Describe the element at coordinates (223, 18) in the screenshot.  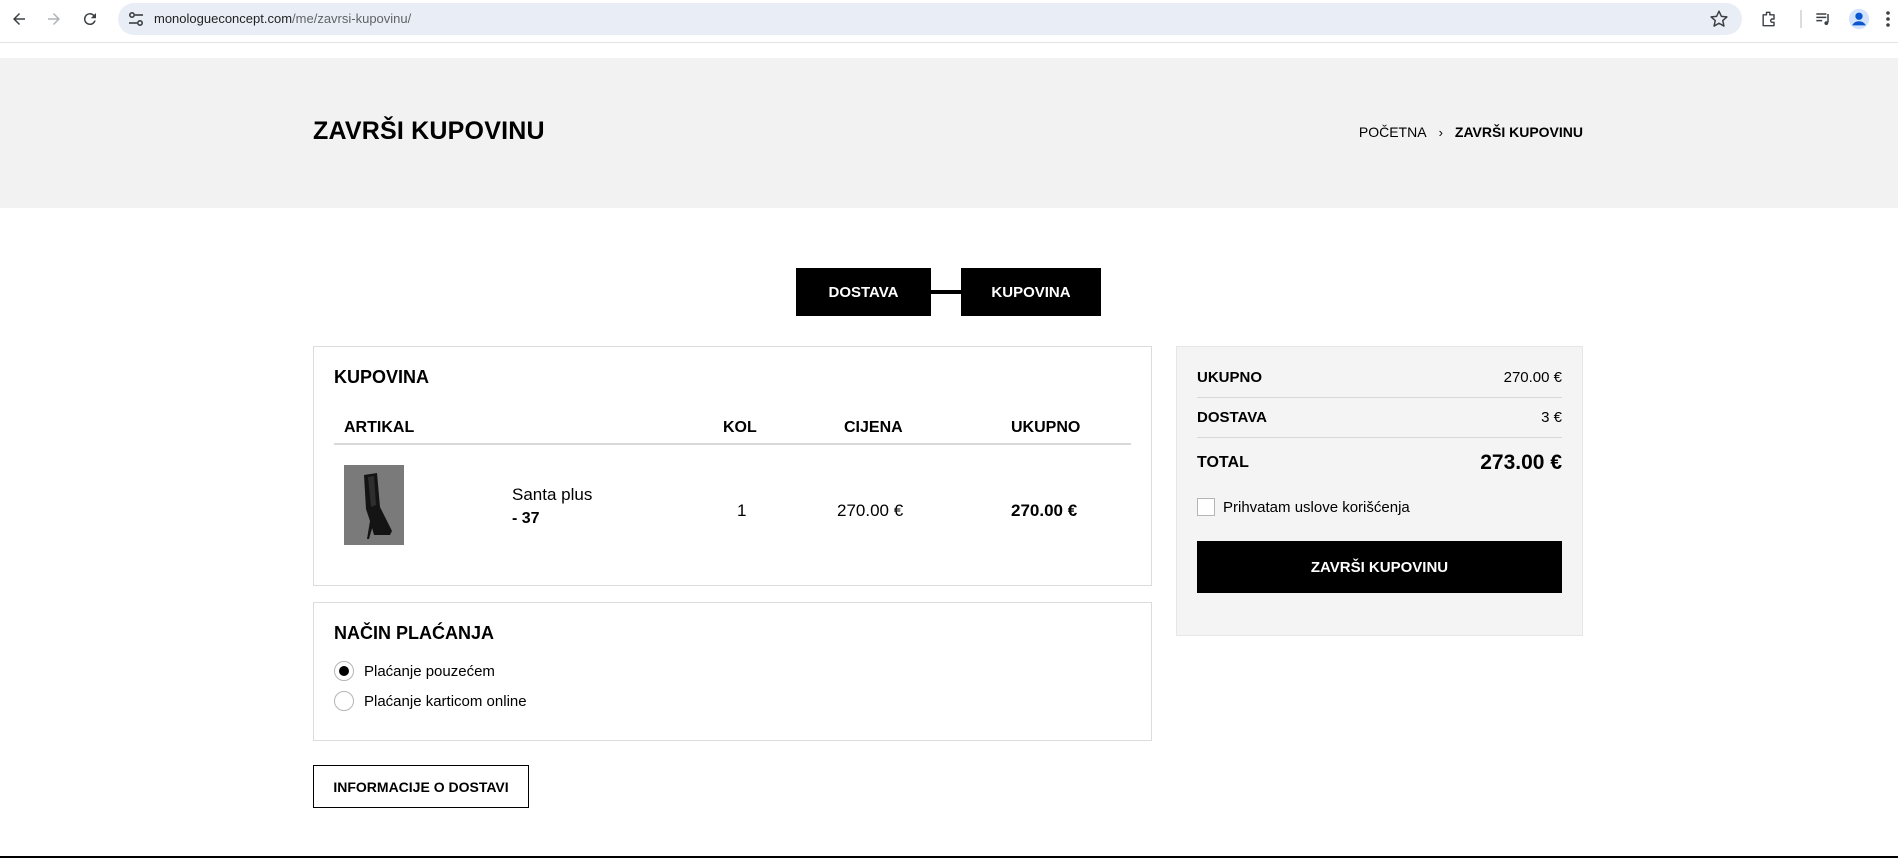
I see `url-host: monologueconcept.com` at that location.